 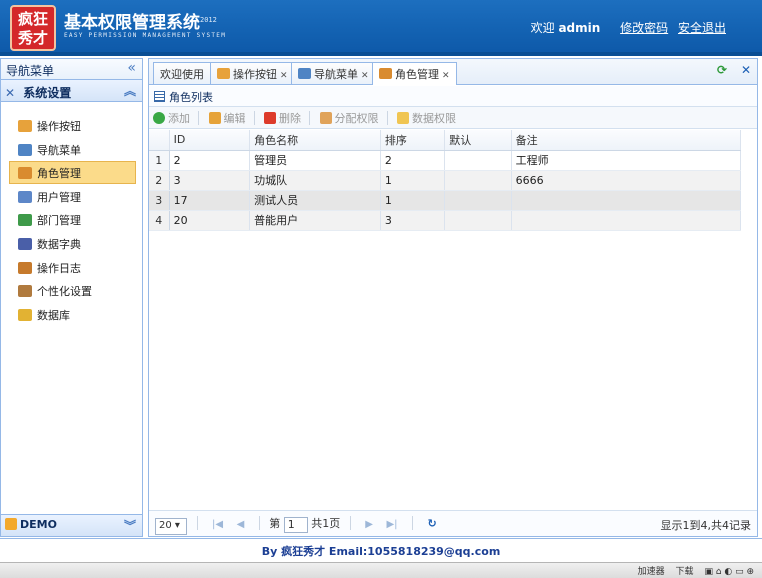 What do you see at coordinates (159, 220) in the screenshot?
I see `row-number: 4` at bounding box center [159, 220].